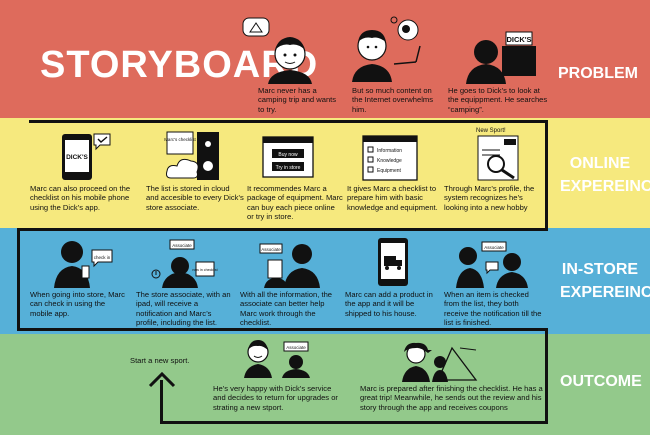 Image resolution: width=650 pixels, height=435 pixels. Describe the element at coordinates (180, 139) in the screenshot. I see `marcs-checklist-text: Marc's checklist` at that location.